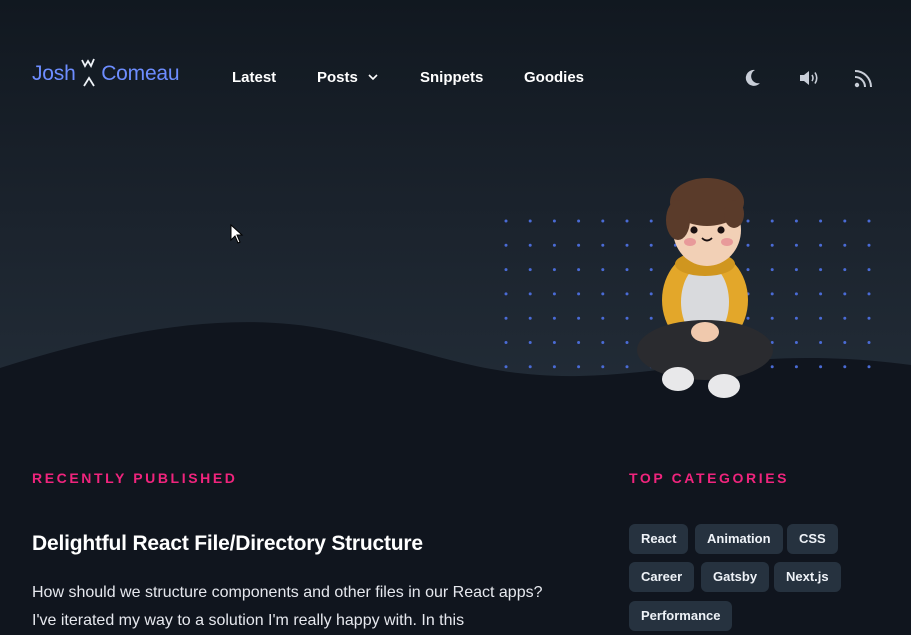  What do you see at coordinates (809, 78) in the screenshot?
I see `sound-icon` at bounding box center [809, 78].